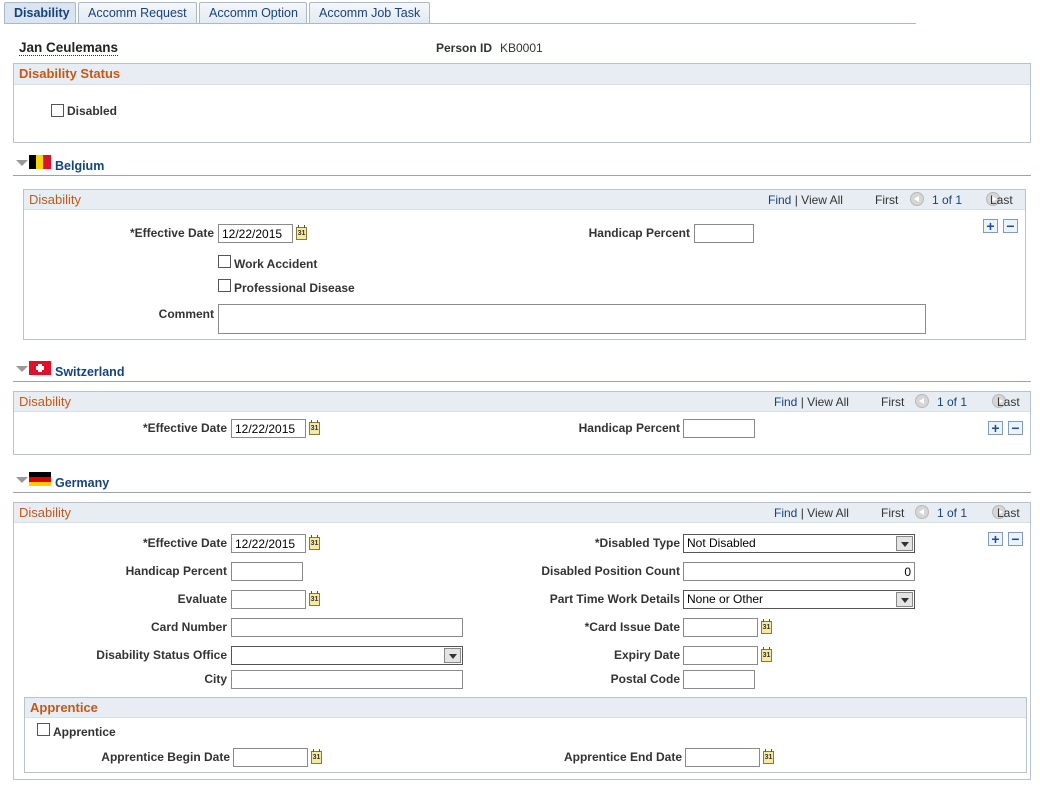  I want to click on expiry-date-input, so click(720, 655).